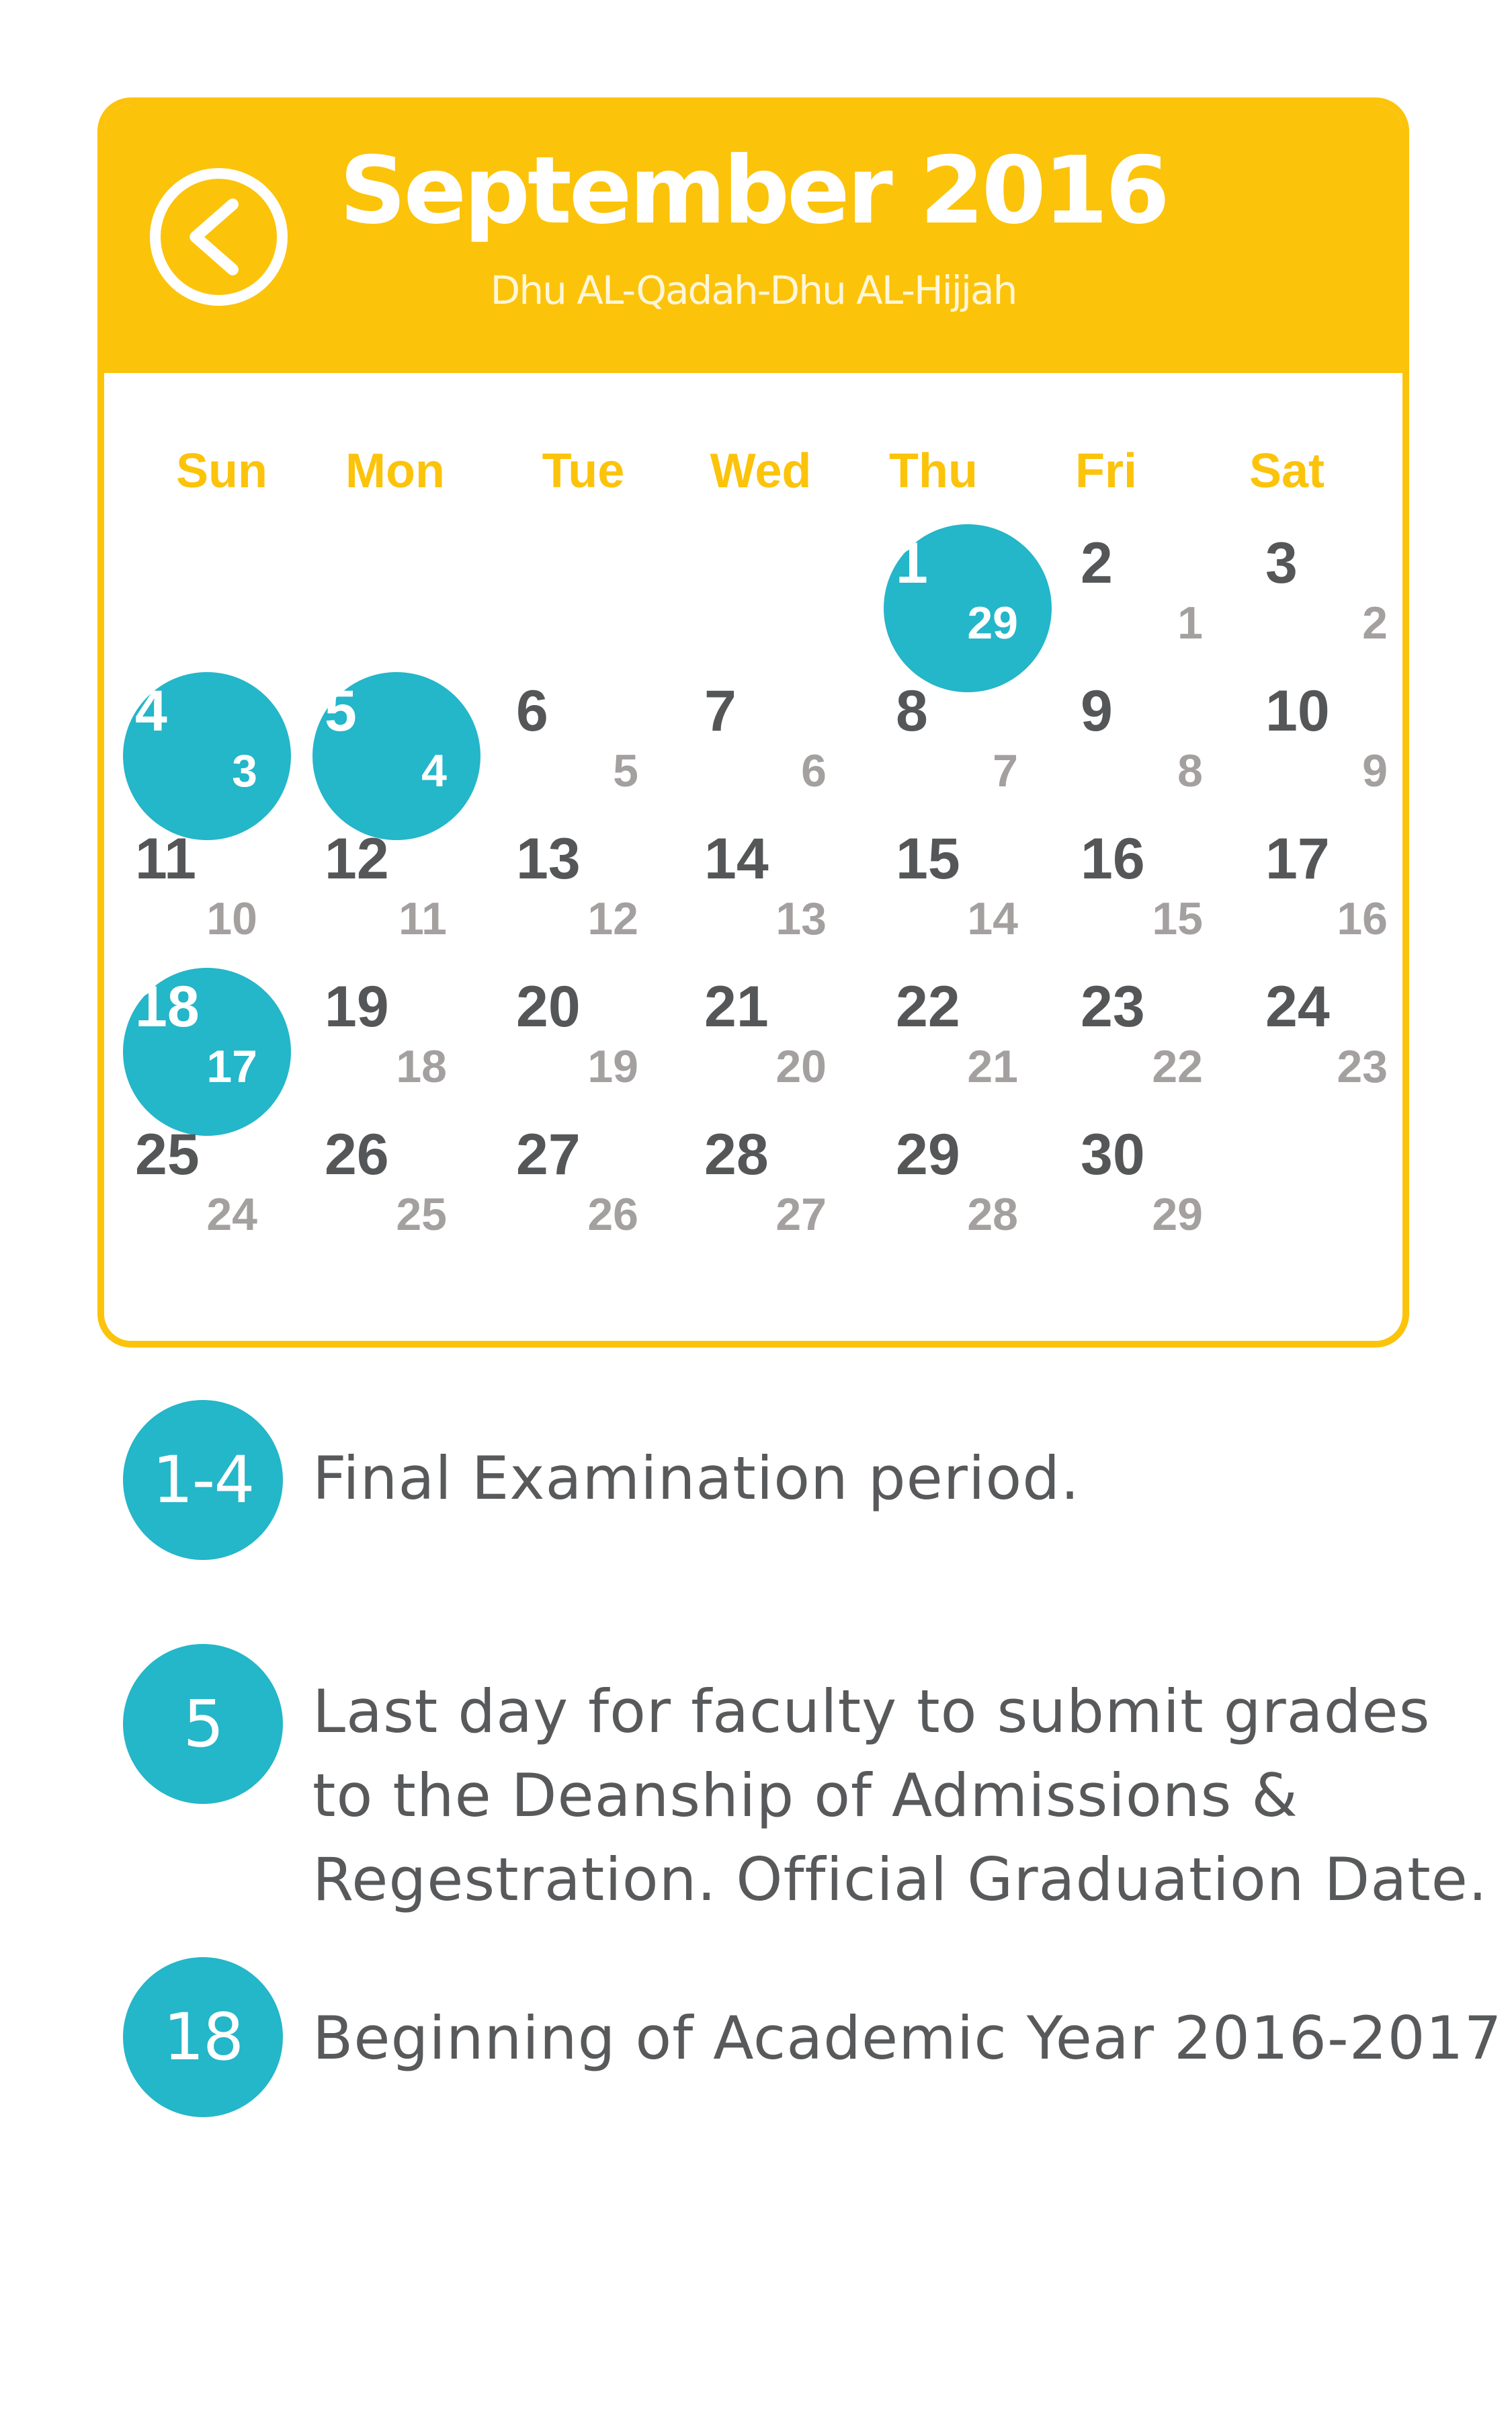 This screenshot has height=2433, width=1512. I want to click on gregorian-day-number: 27, so click(548, 1154).